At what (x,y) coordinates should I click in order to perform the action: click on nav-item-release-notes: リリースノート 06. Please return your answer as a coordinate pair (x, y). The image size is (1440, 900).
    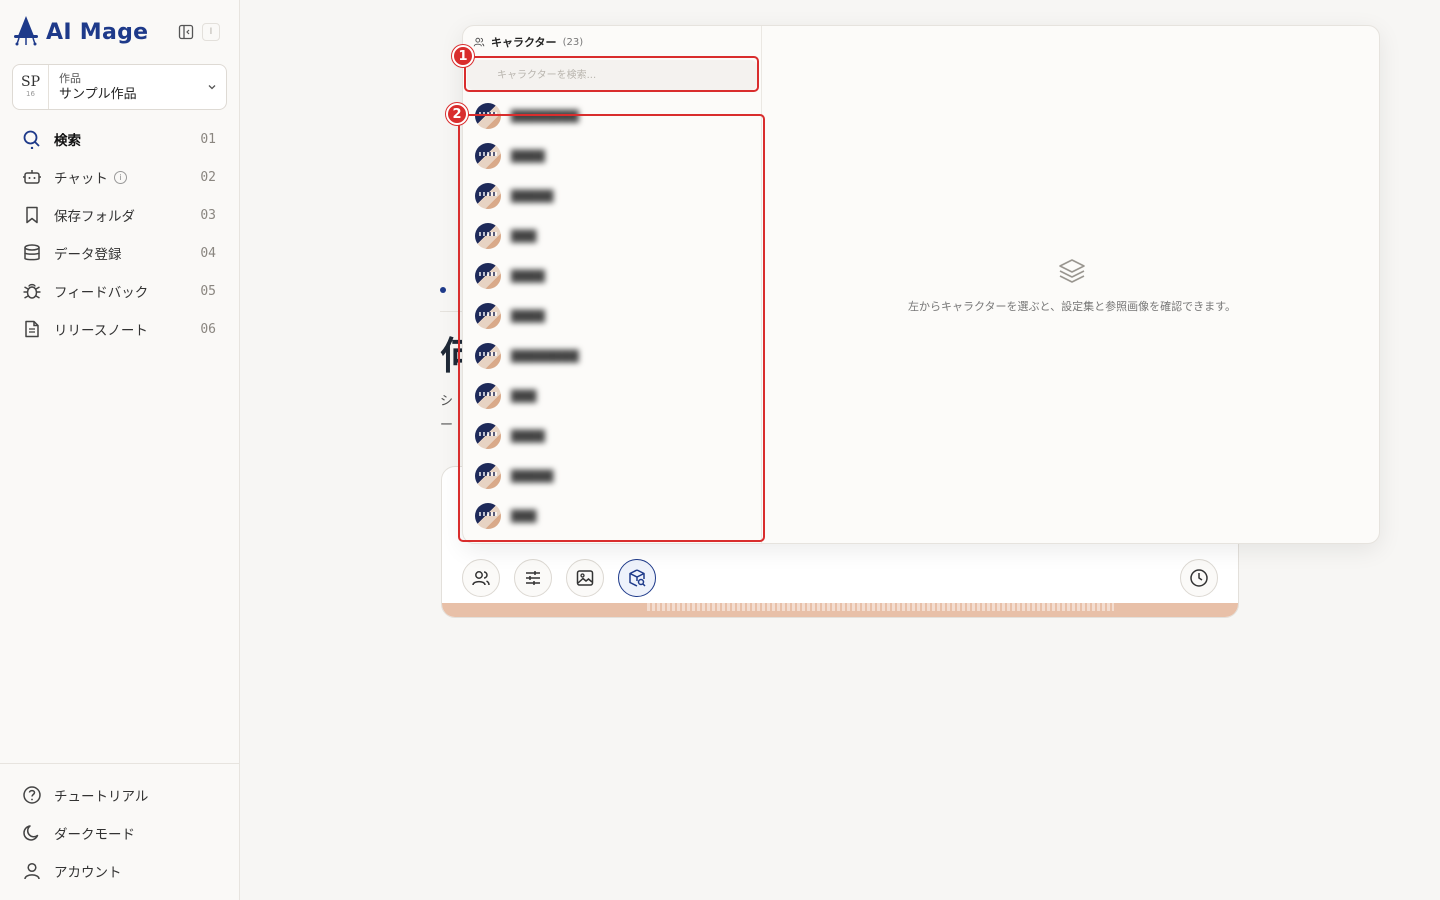
    Looking at the image, I should click on (120, 329).